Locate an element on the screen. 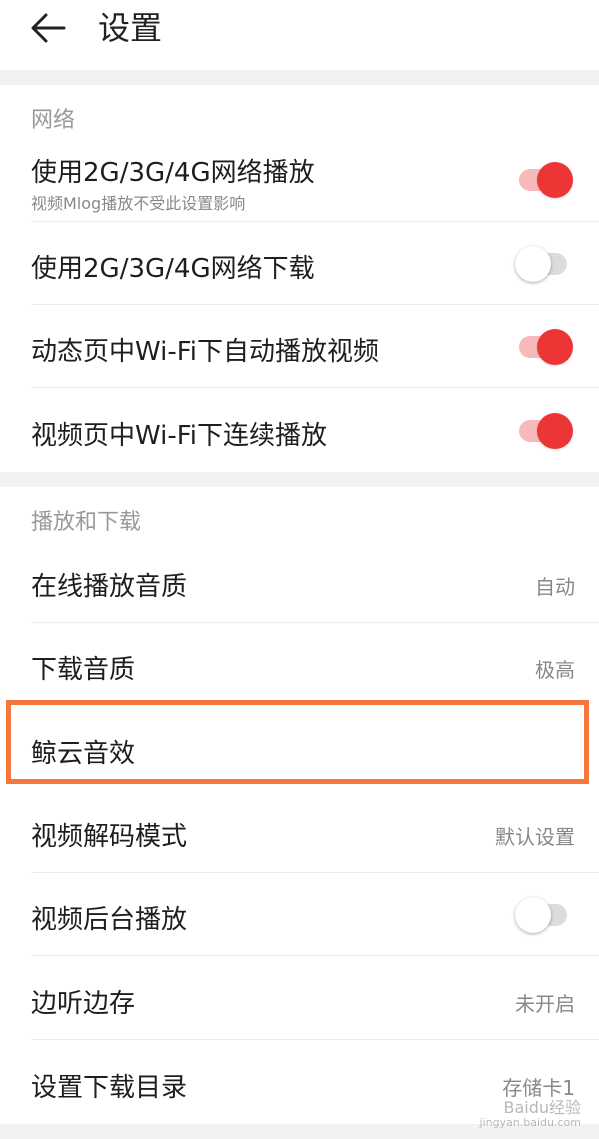 The image size is (599, 1139). setting-row-download-quality: 下载音质 极高 is located at coordinates (299, 664).